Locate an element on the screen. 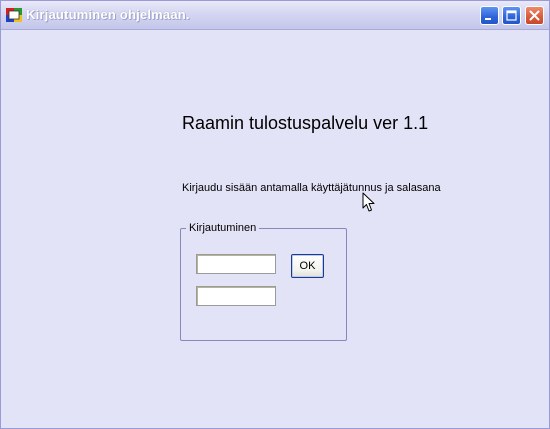 This screenshot has height=429, width=550. username-field is located at coordinates (236, 264).